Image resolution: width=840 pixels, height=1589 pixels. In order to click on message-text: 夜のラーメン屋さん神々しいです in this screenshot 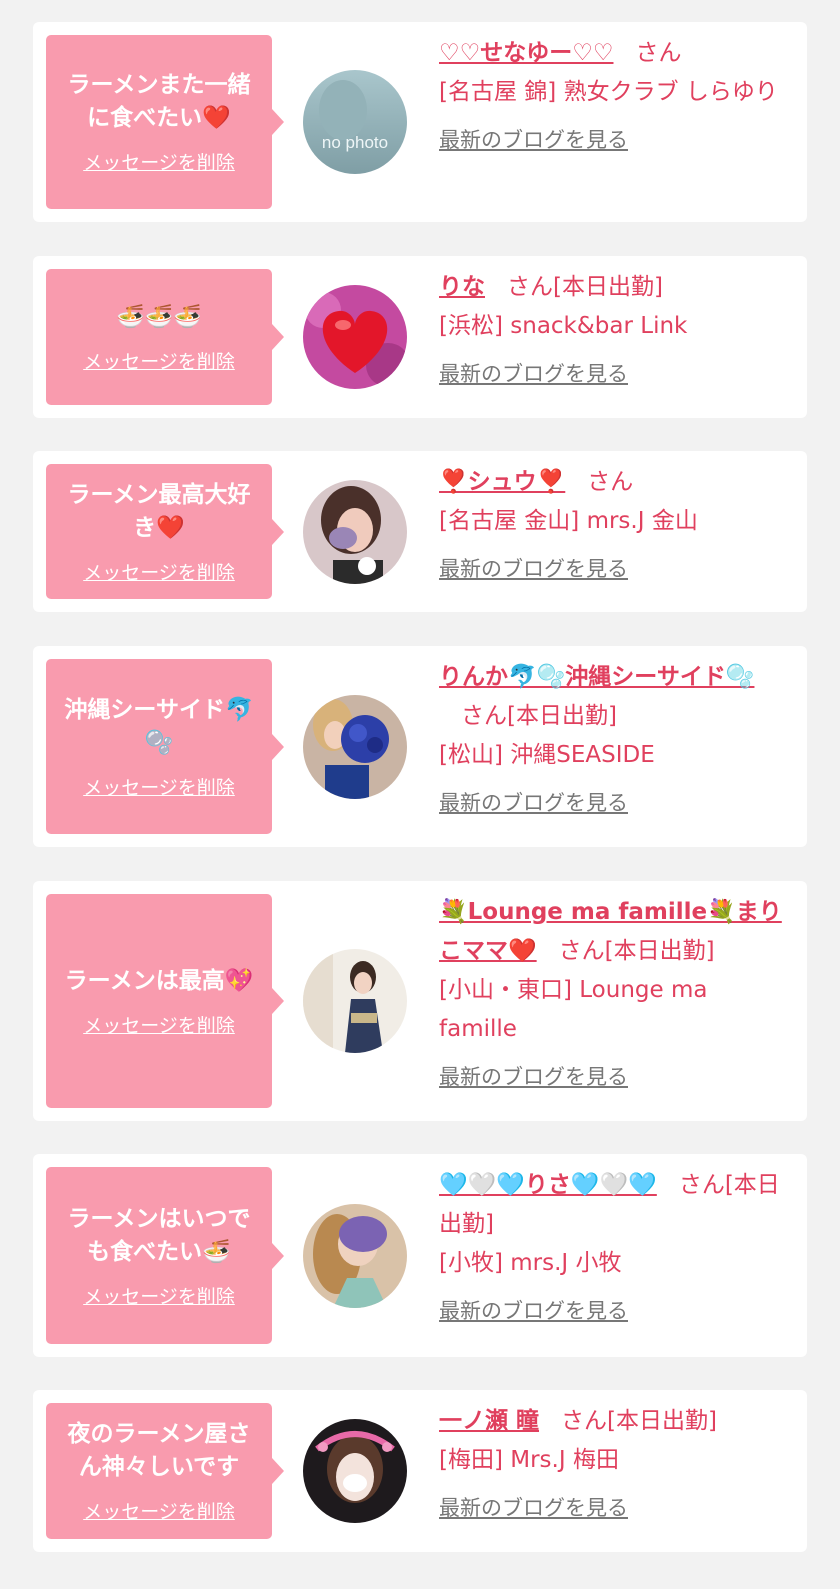, I will do `click(159, 1450)`.